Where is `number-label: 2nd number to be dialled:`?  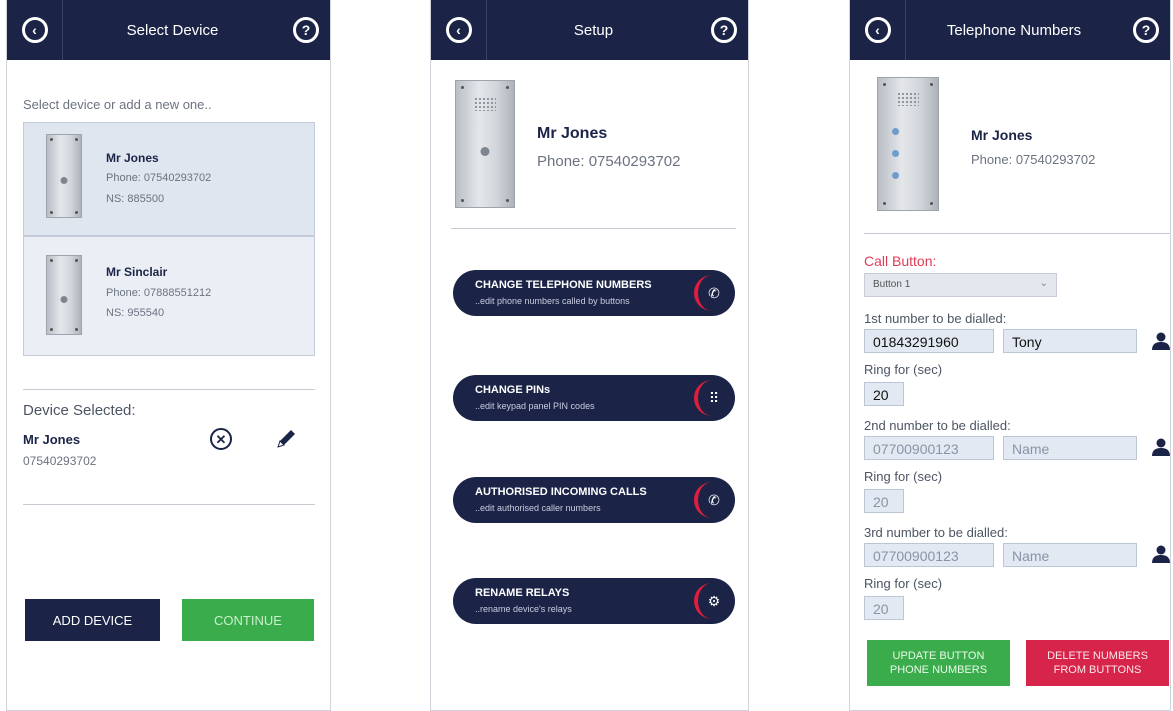 number-label: 2nd number to be dialled: is located at coordinates (937, 425).